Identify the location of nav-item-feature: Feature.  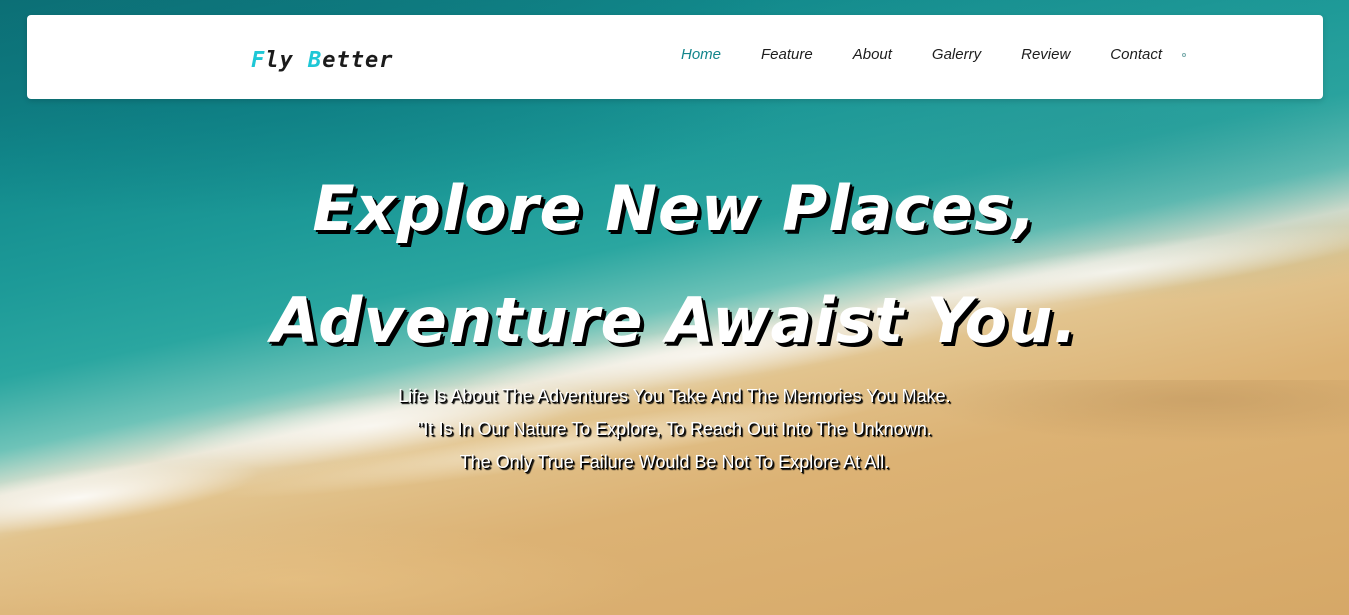
(787, 54).